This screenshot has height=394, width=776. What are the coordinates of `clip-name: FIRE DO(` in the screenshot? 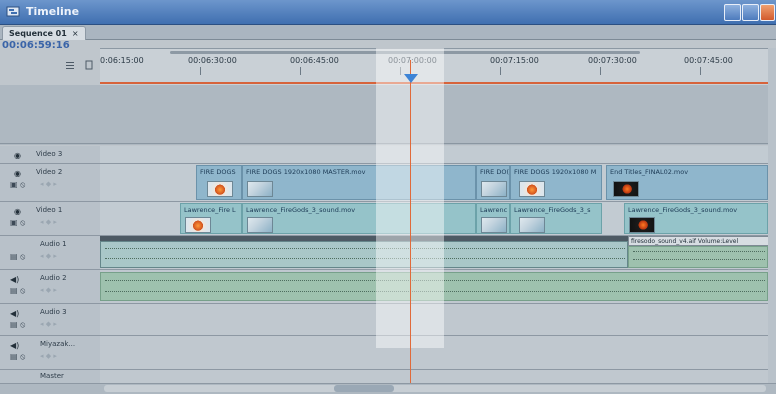 It's located at (495, 172).